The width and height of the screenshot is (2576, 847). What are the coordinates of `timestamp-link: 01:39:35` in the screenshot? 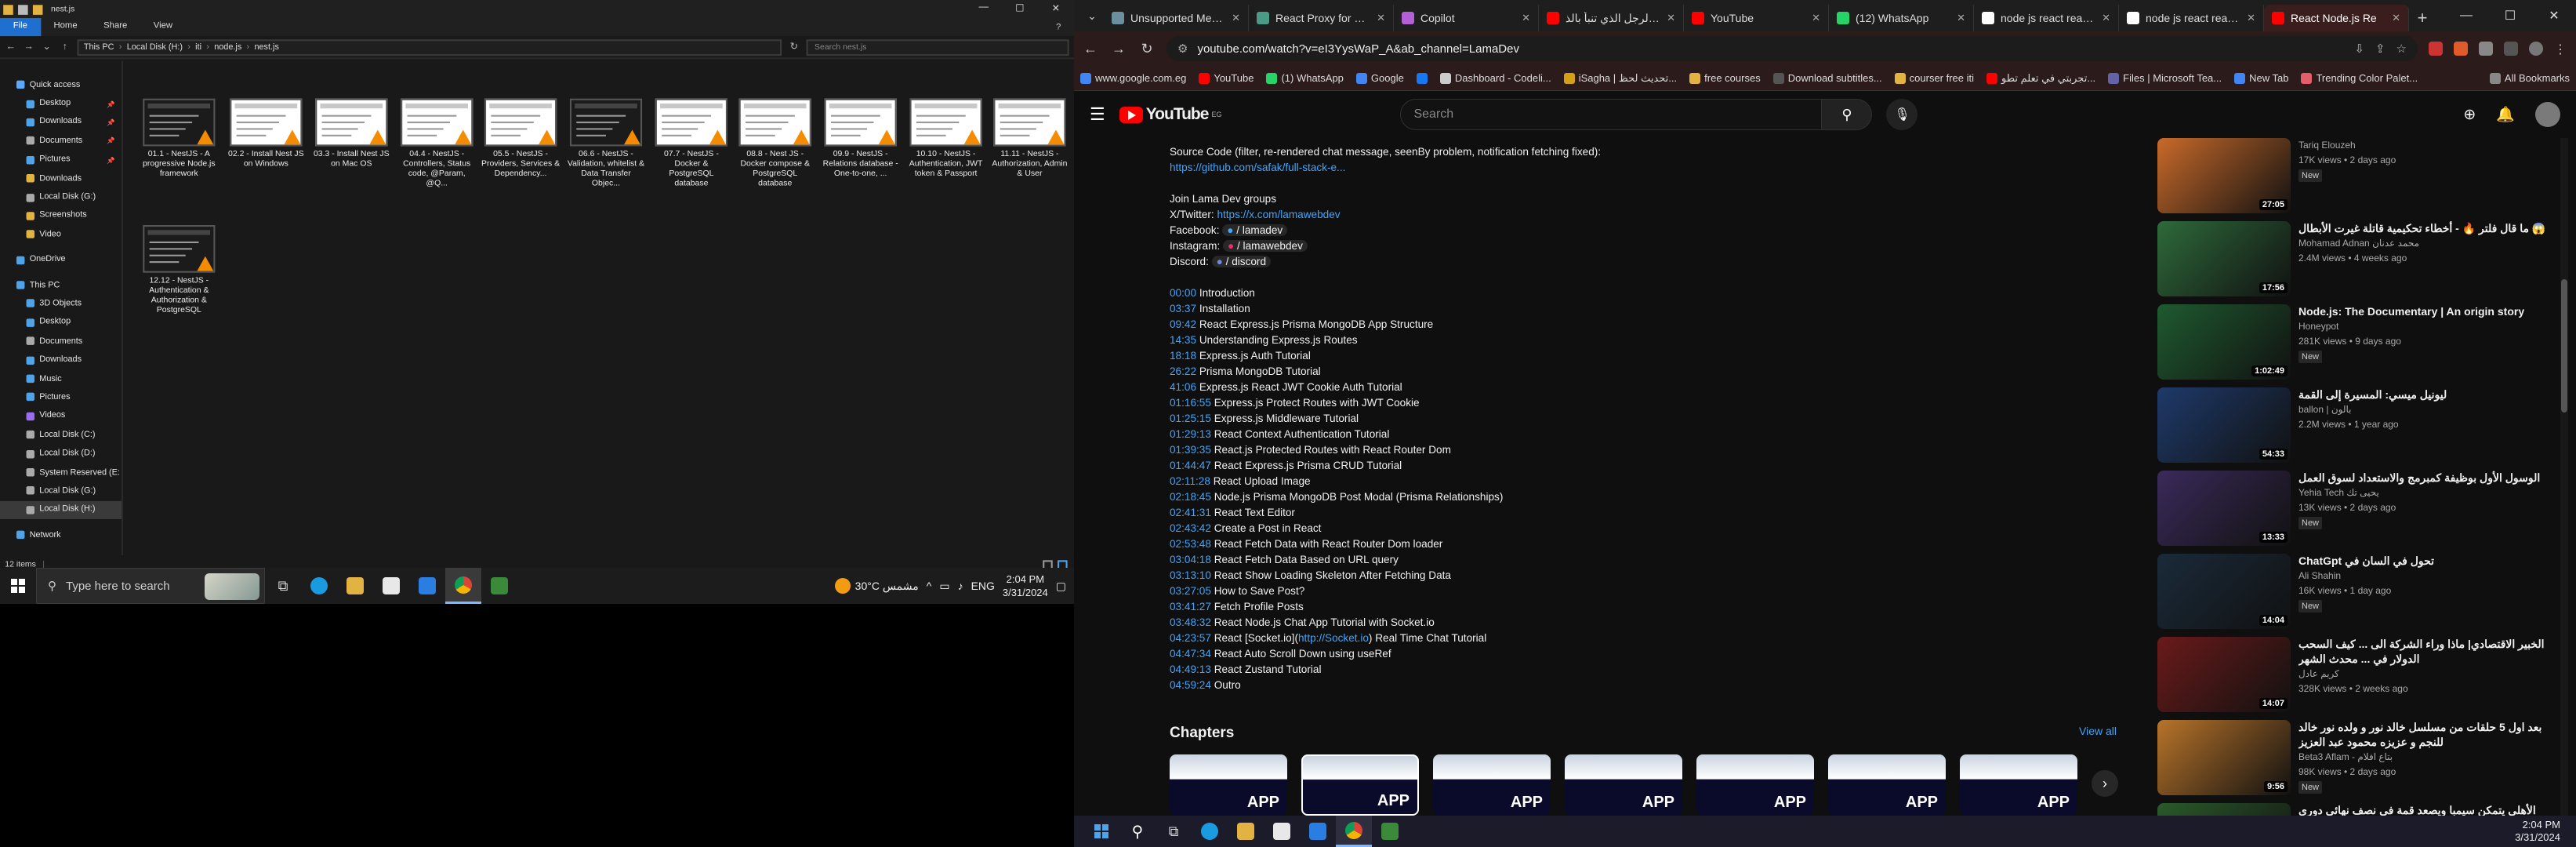 It's located at (1190, 450).